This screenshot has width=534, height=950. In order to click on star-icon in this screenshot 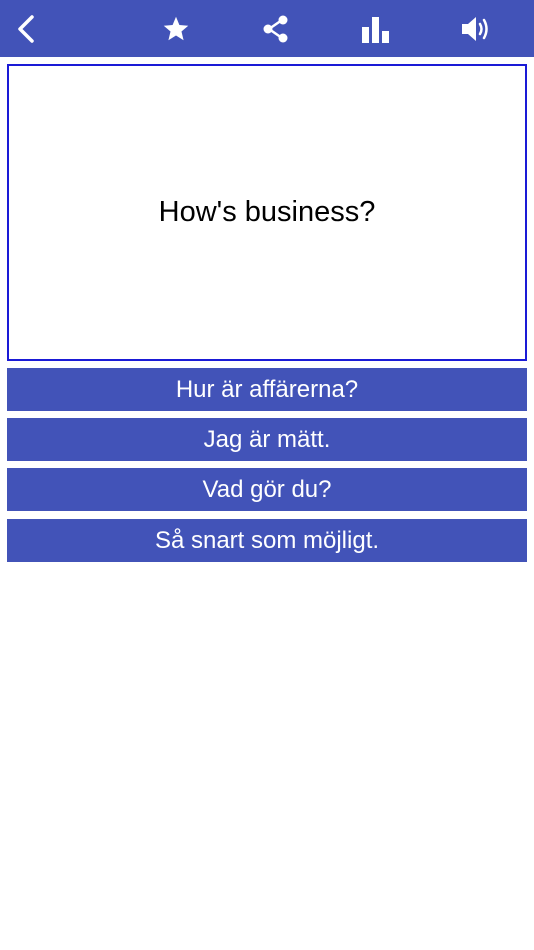, I will do `click(176, 28)`.